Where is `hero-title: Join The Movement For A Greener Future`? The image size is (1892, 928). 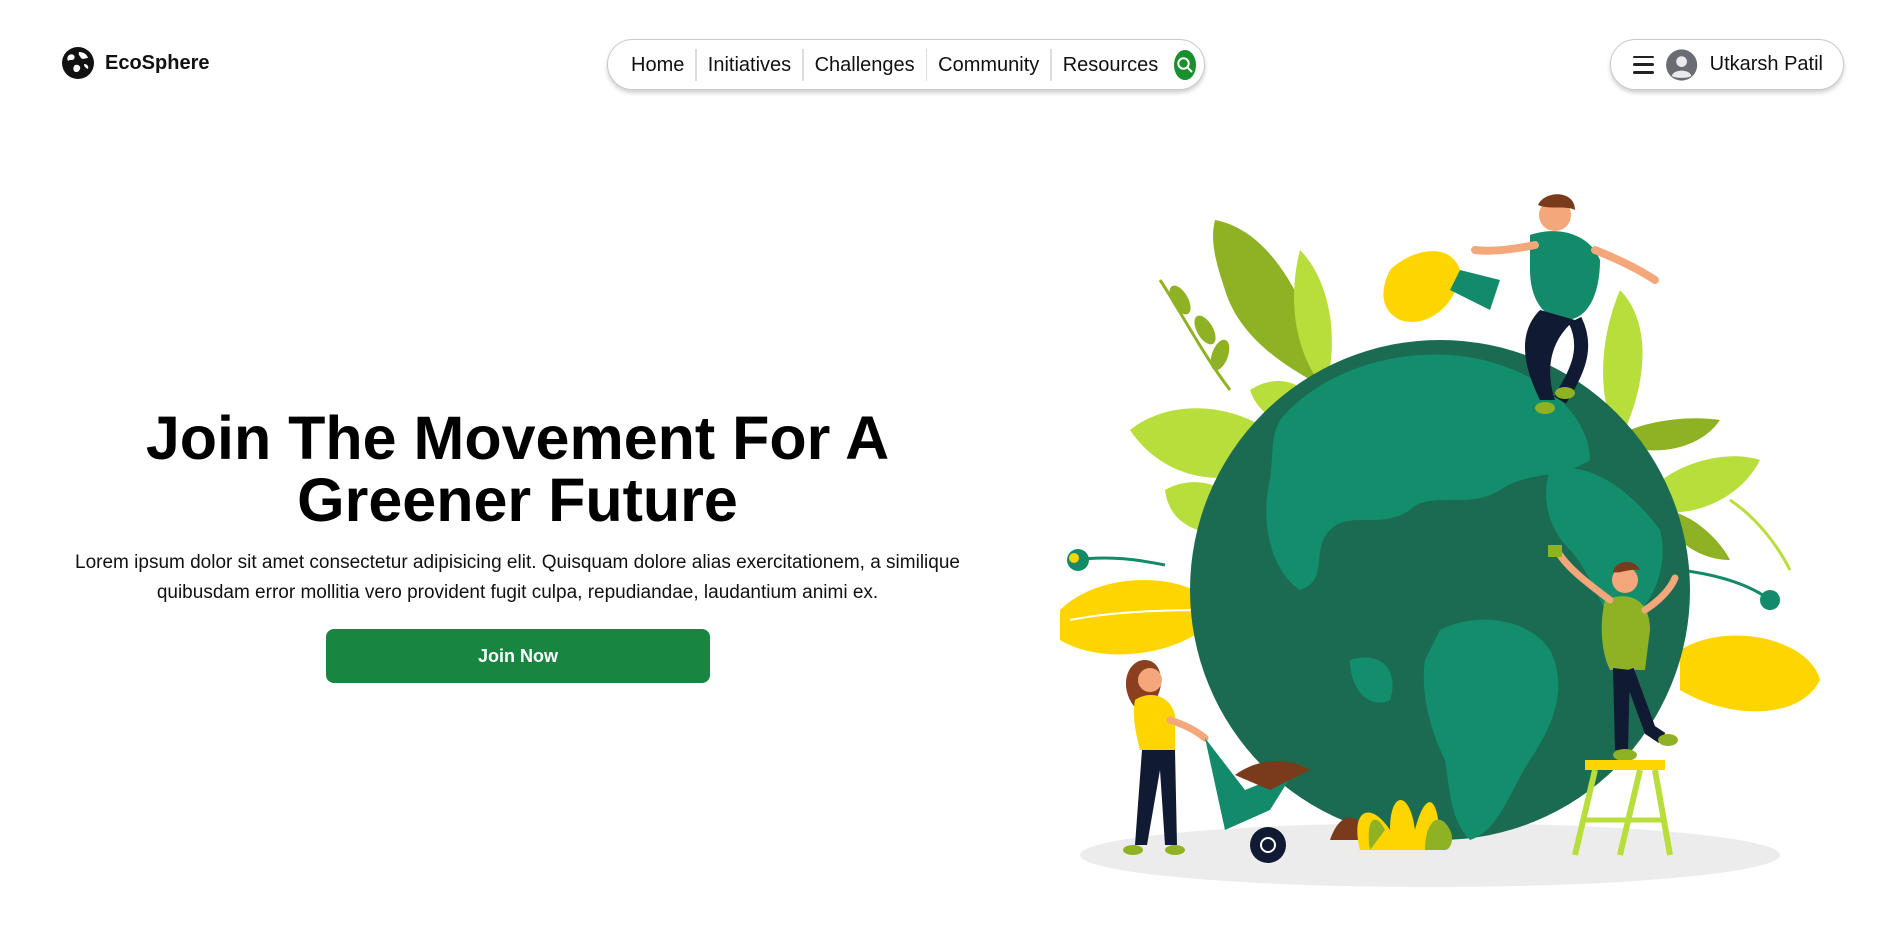
hero-title: Join The Movement For A Greener Future is located at coordinates (517, 469).